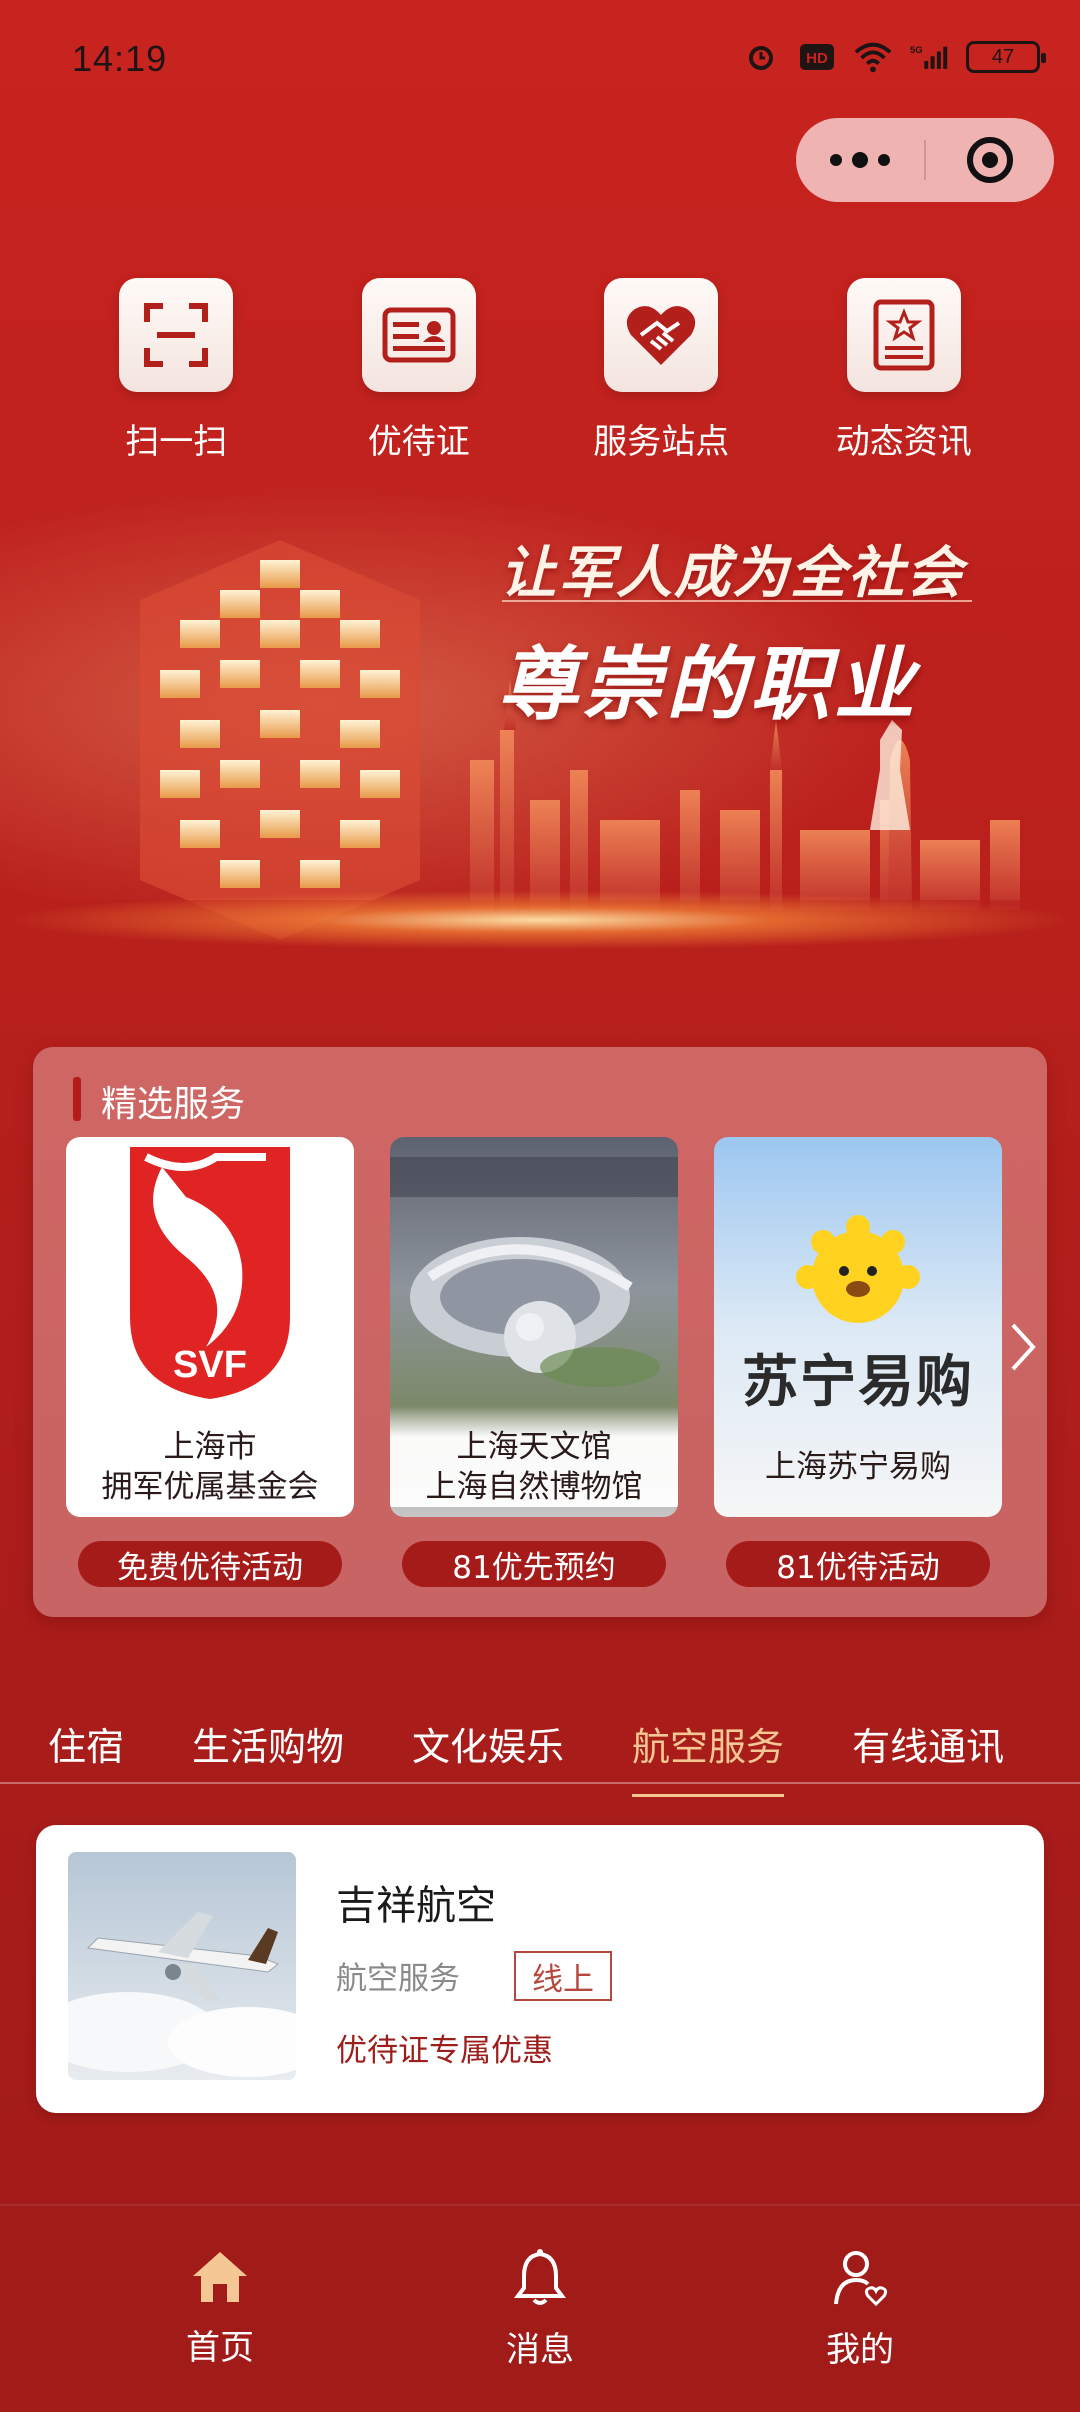 Image resolution: width=1080 pixels, height=2412 pixels. Describe the element at coordinates (708, 684) in the screenshot. I see `banner-slogan-line2: 尊崇的职业` at that location.